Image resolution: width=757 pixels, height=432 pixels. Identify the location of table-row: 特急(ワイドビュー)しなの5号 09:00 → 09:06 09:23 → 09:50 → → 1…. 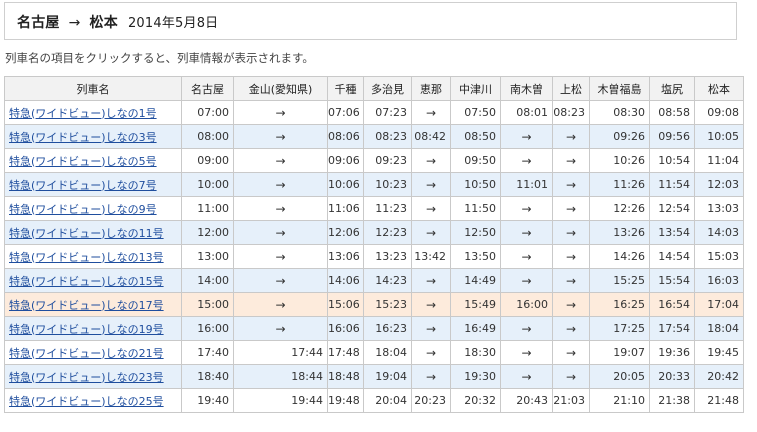
(374, 160).